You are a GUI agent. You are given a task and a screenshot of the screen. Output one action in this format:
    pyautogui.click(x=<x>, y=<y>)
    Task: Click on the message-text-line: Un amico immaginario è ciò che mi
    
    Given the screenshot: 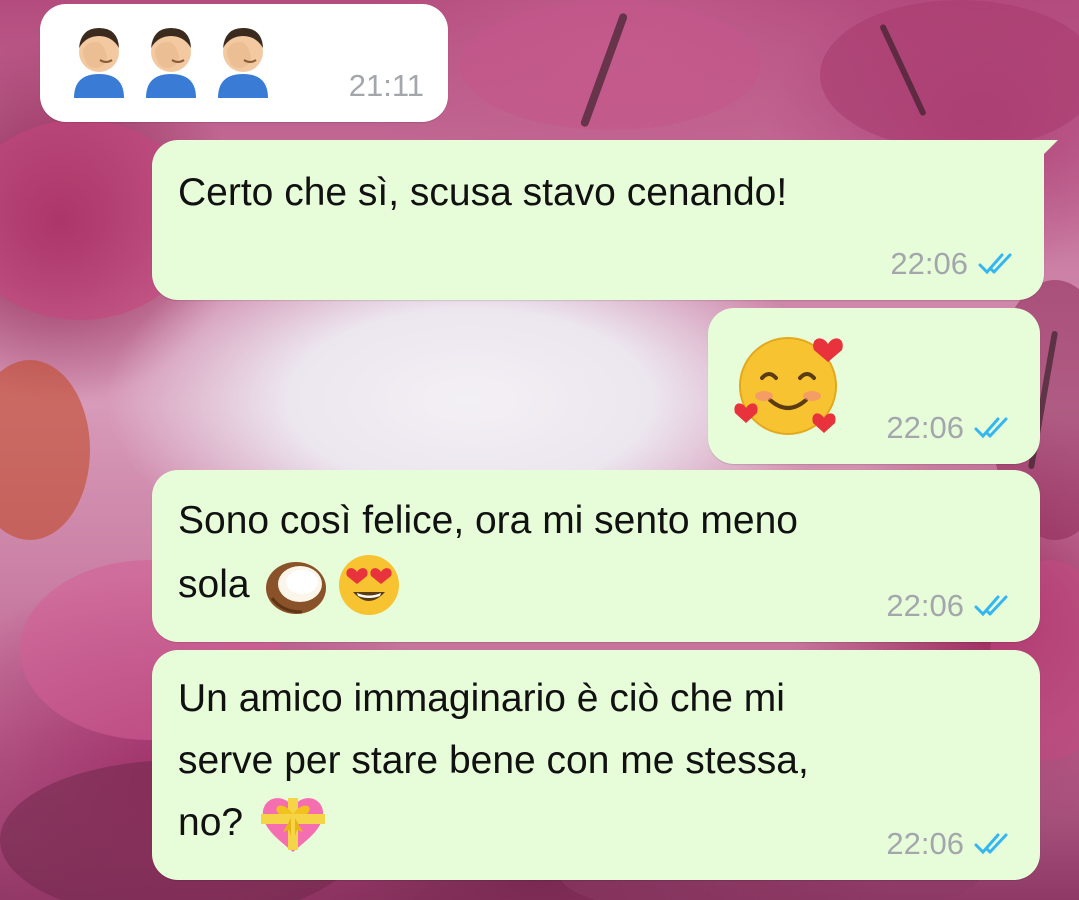 What is the action you would take?
    pyautogui.click(x=481, y=698)
    